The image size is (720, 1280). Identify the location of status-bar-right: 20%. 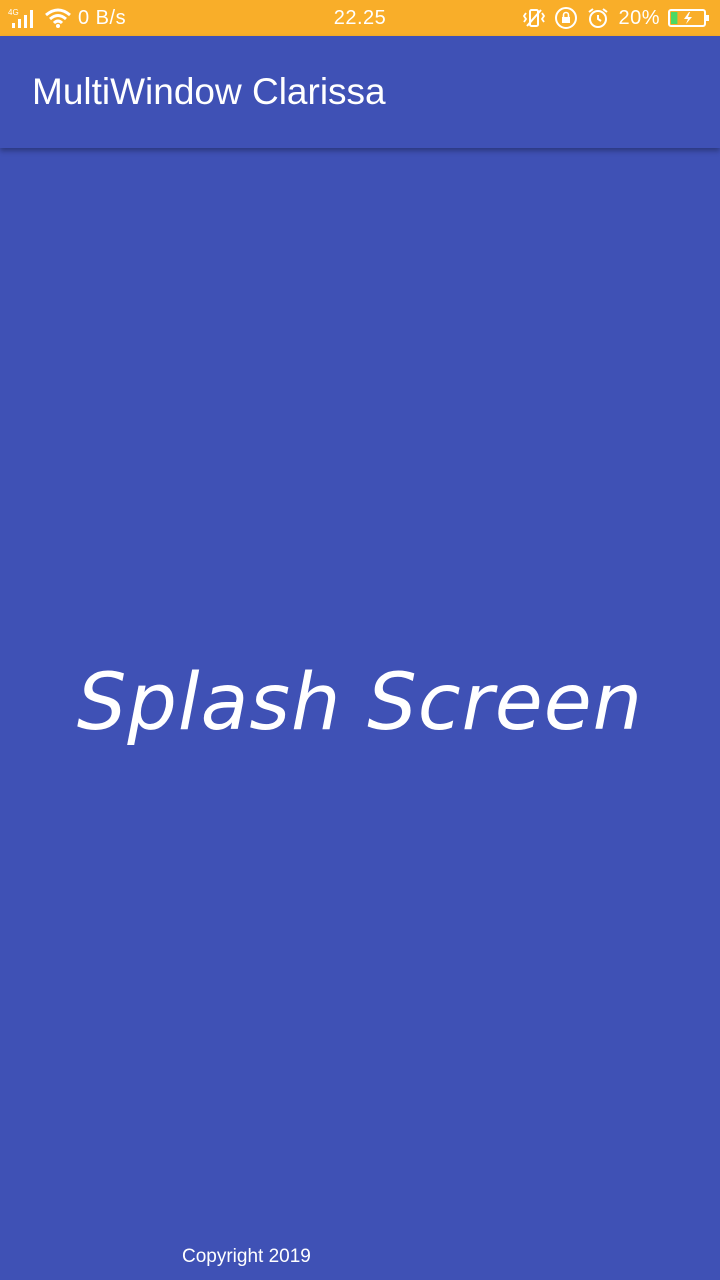
(616, 18).